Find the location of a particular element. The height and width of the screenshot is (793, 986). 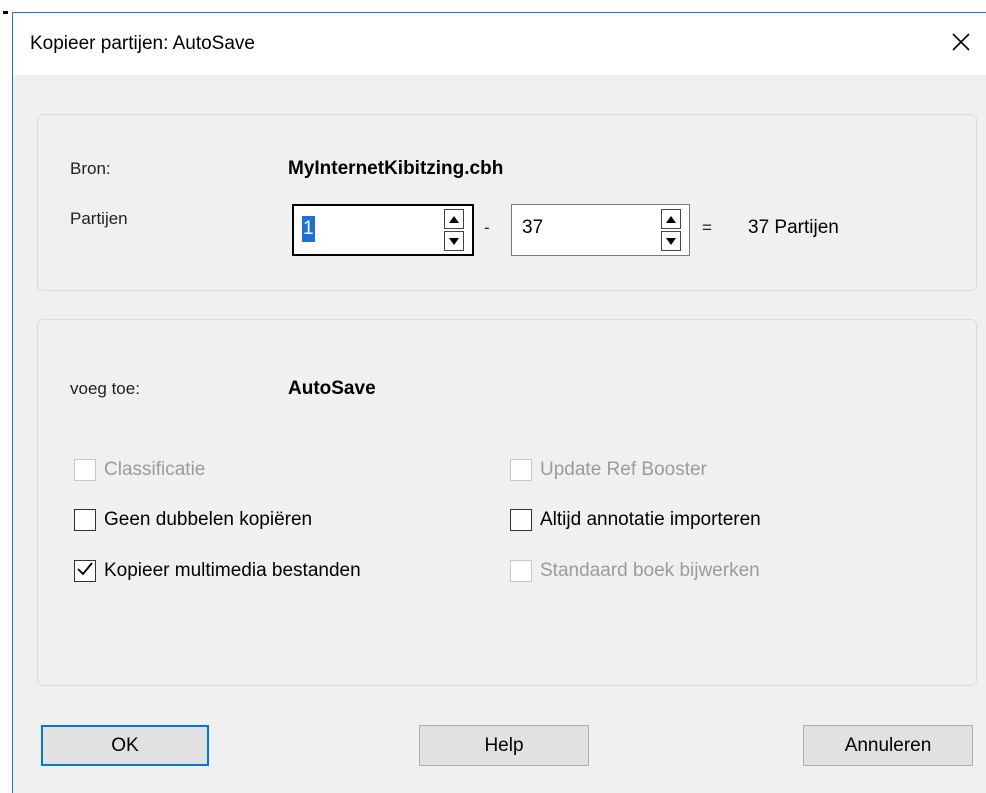

standaard-boek-checkbox is located at coordinates (521, 571).